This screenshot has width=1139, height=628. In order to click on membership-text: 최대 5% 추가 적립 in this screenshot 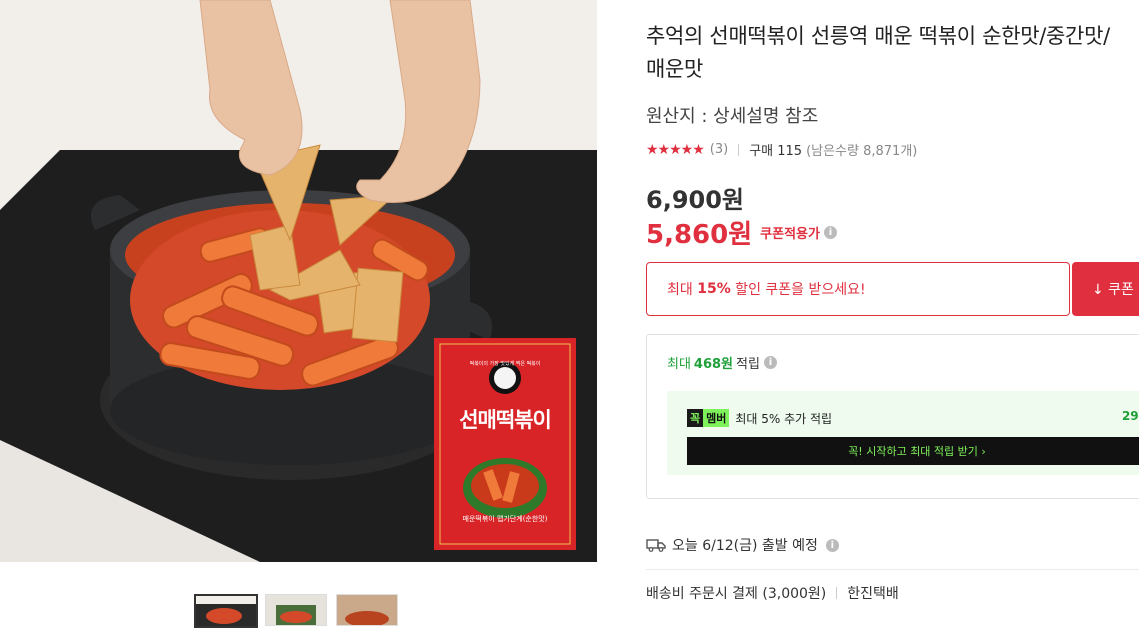, I will do `click(784, 418)`.